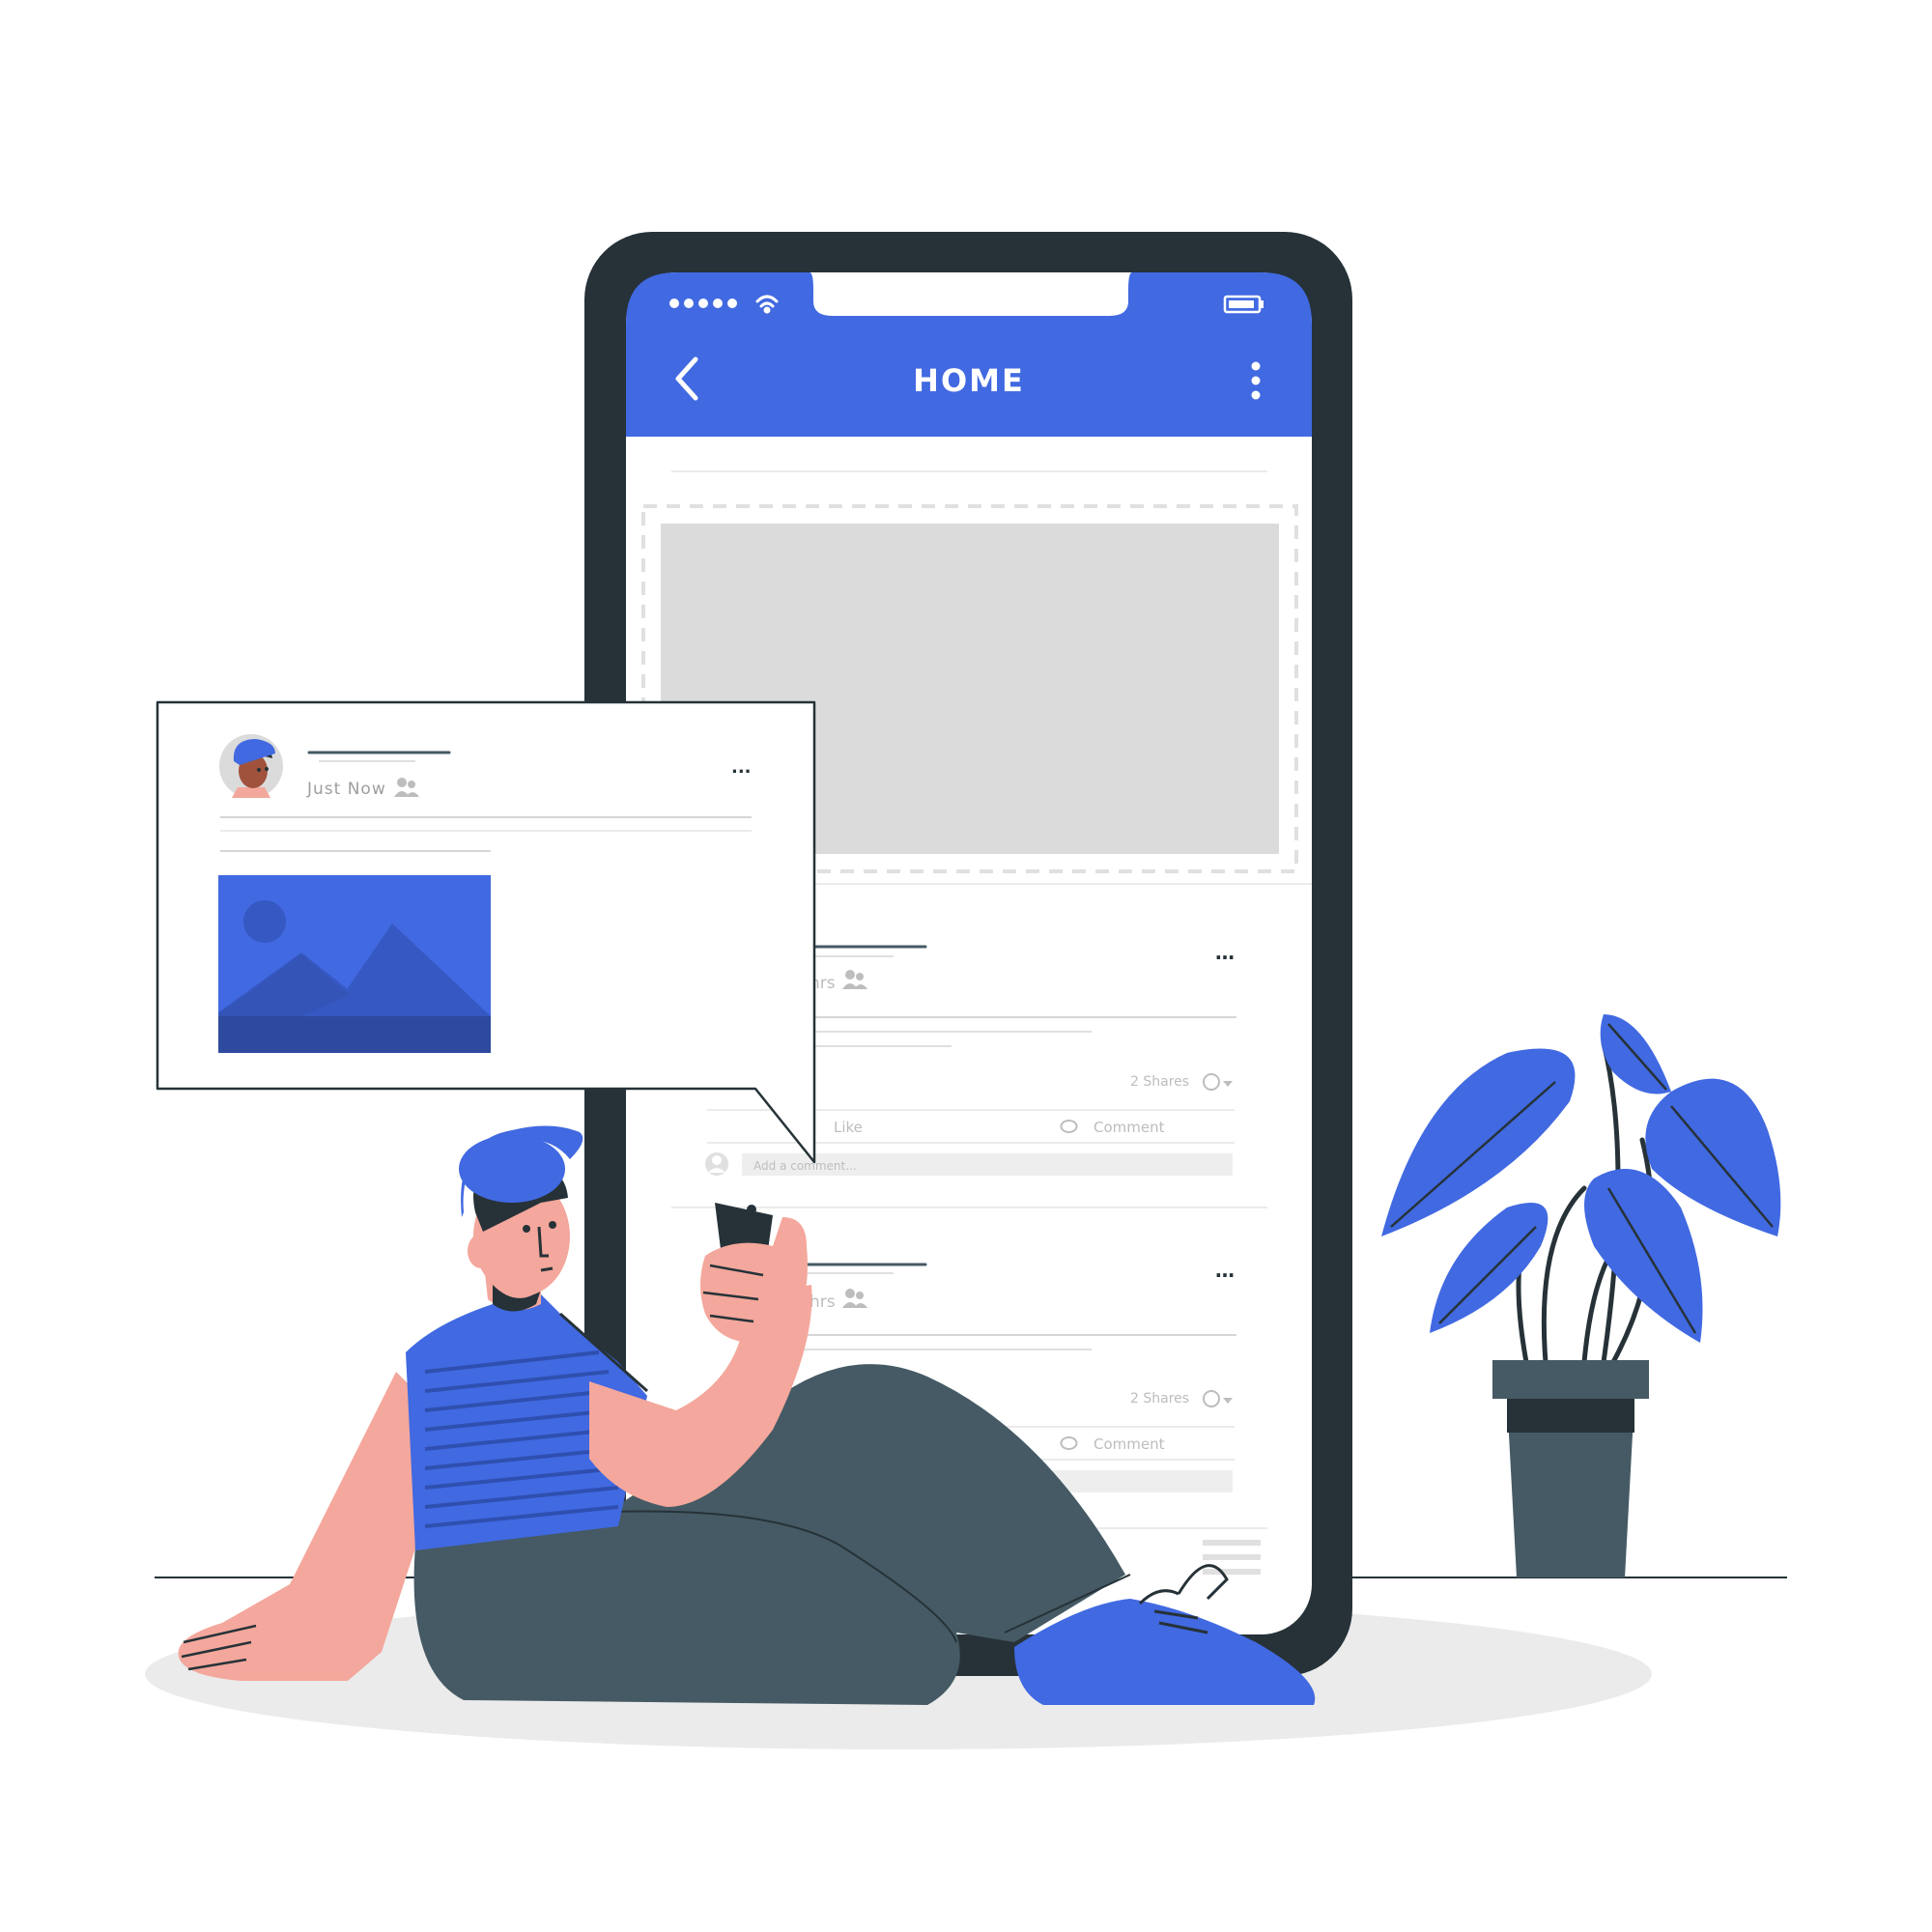 This screenshot has height=1932, width=1932. I want to click on like-button: Like, so click(848, 1127).